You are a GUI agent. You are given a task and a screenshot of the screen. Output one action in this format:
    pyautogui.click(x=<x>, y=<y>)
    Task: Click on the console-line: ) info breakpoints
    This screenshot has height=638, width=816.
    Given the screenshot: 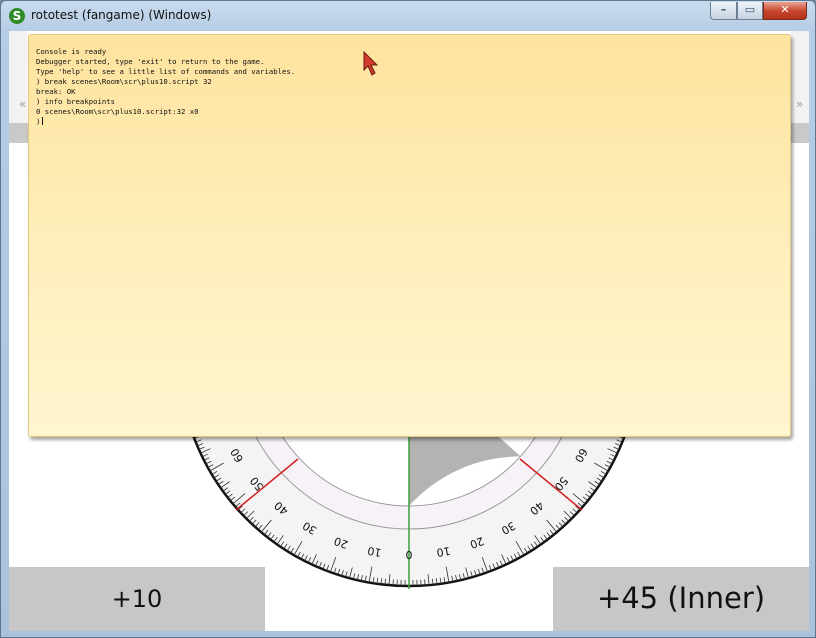 What is the action you would take?
    pyautogui.click(x=76, y=101)
    